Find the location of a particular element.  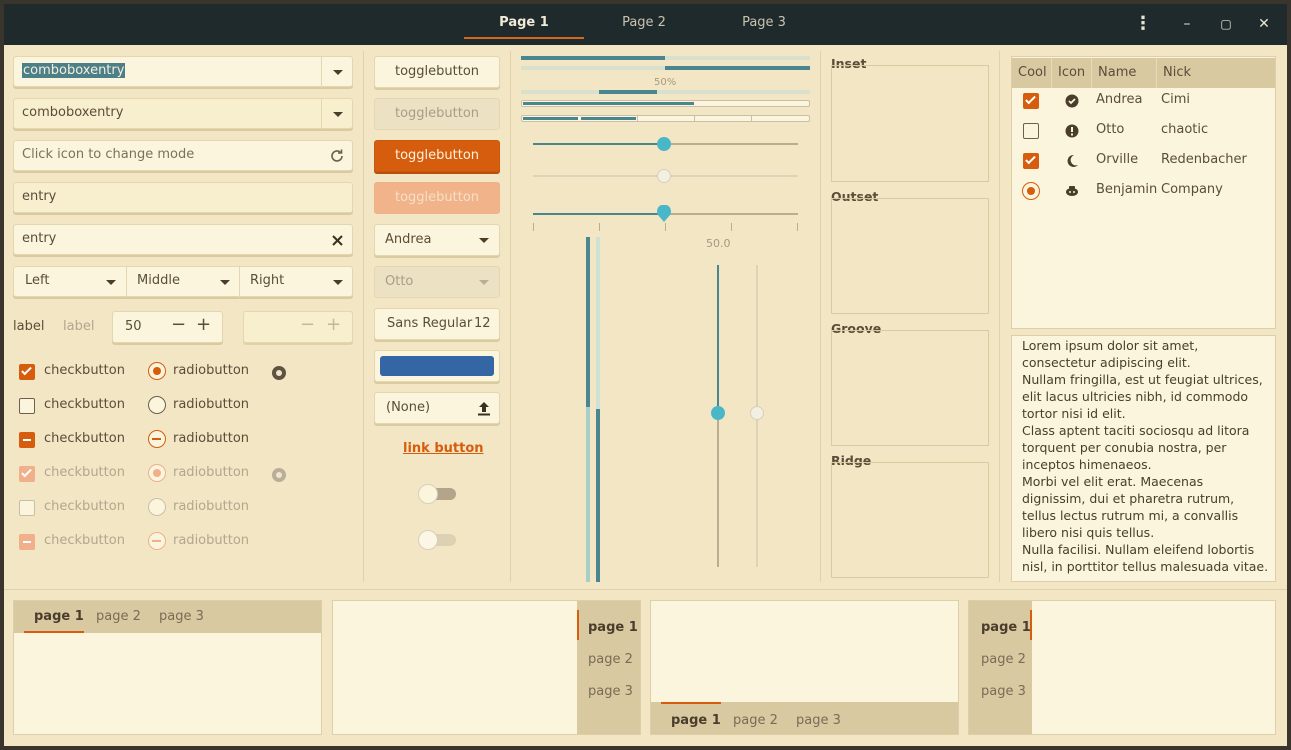

minus-icon: − is located at coordinates (178, 324).